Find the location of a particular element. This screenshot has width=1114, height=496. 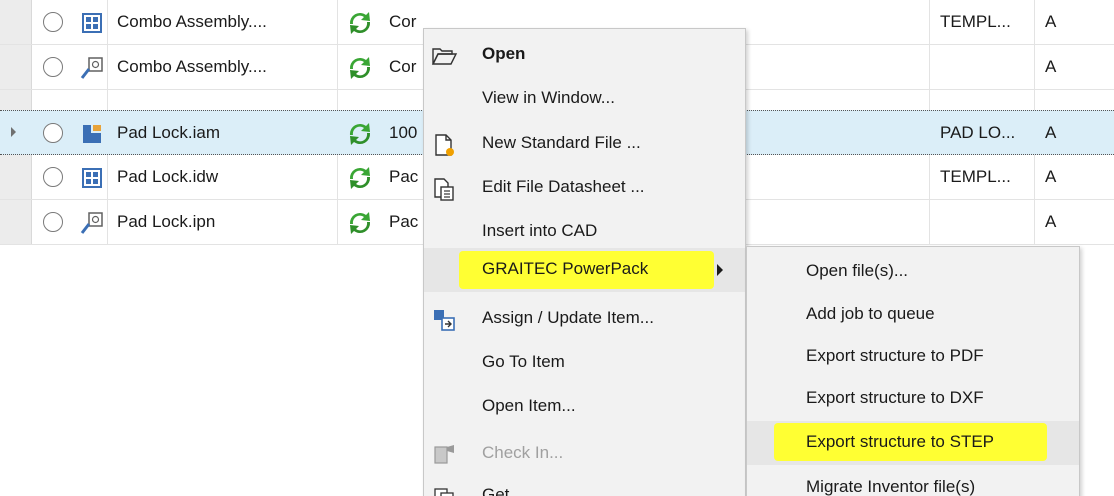

assign-item-icon is located at coordinates (444, 320).